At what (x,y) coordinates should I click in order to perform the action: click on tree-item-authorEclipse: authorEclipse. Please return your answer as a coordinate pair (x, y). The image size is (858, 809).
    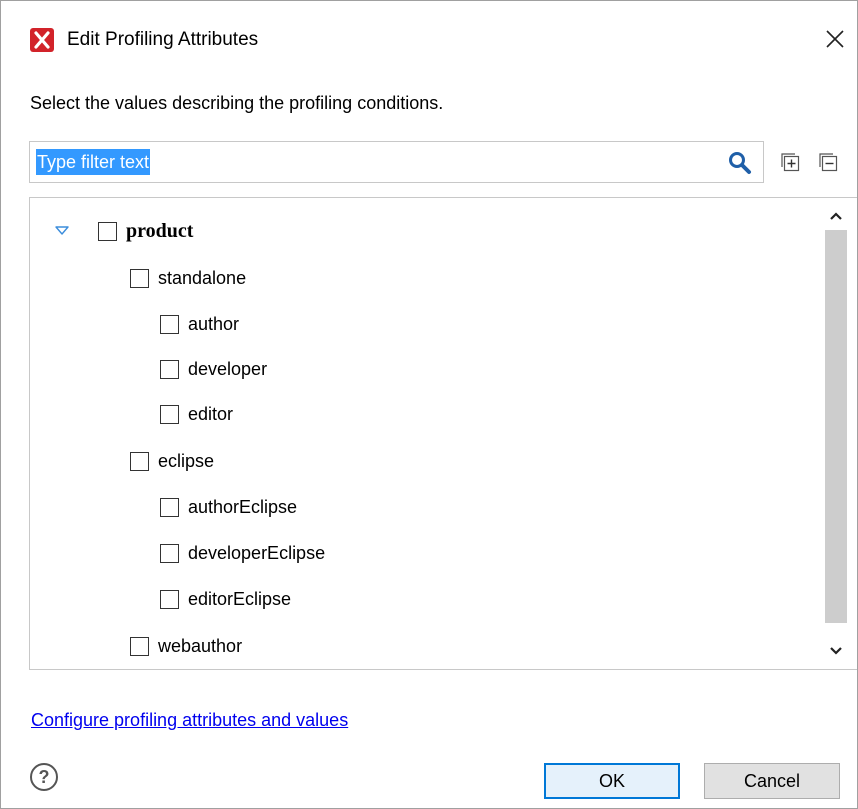
    Looking at the image, I should click on (228, 507).